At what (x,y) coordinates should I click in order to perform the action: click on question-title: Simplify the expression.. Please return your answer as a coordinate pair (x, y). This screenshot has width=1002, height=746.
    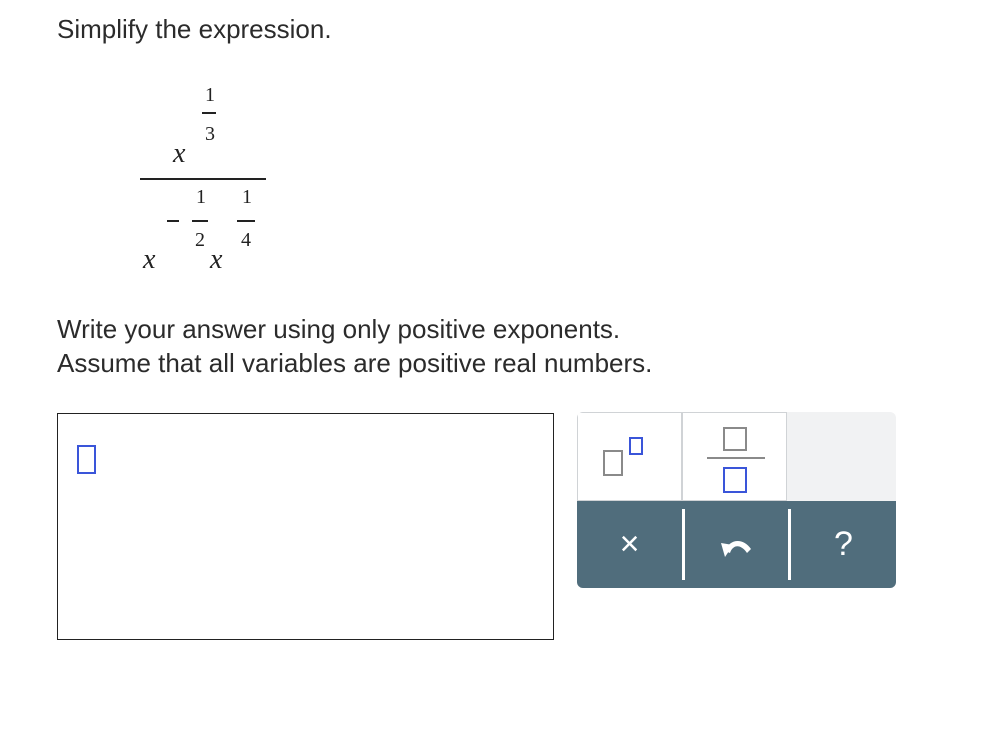
    Looking at the image, I should click on (194, 29).